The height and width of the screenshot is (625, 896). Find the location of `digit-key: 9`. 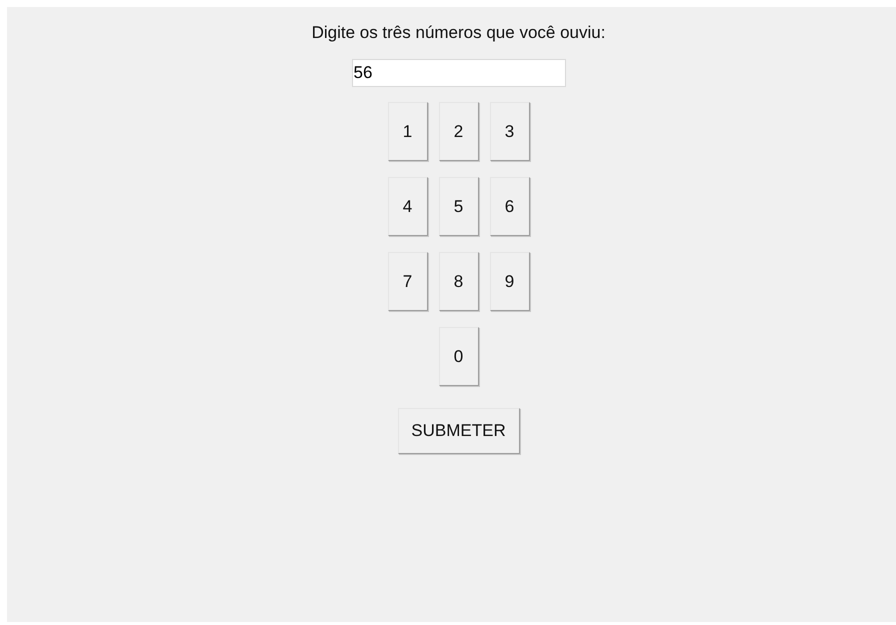

digit-key: 9 is located at coordinates (510, 281).